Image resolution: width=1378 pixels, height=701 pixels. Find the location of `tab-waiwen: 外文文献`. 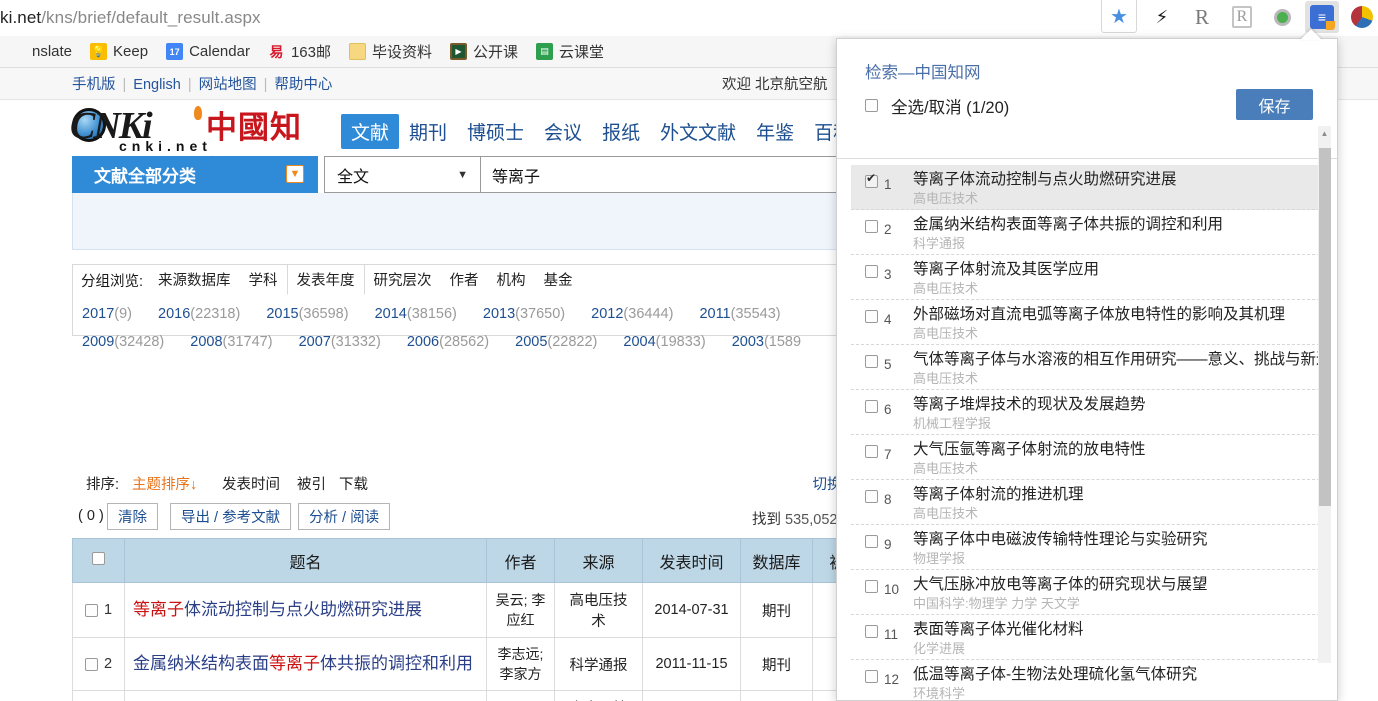

tab-waiwen: 外文文献 is located at coordinates (698, 131).